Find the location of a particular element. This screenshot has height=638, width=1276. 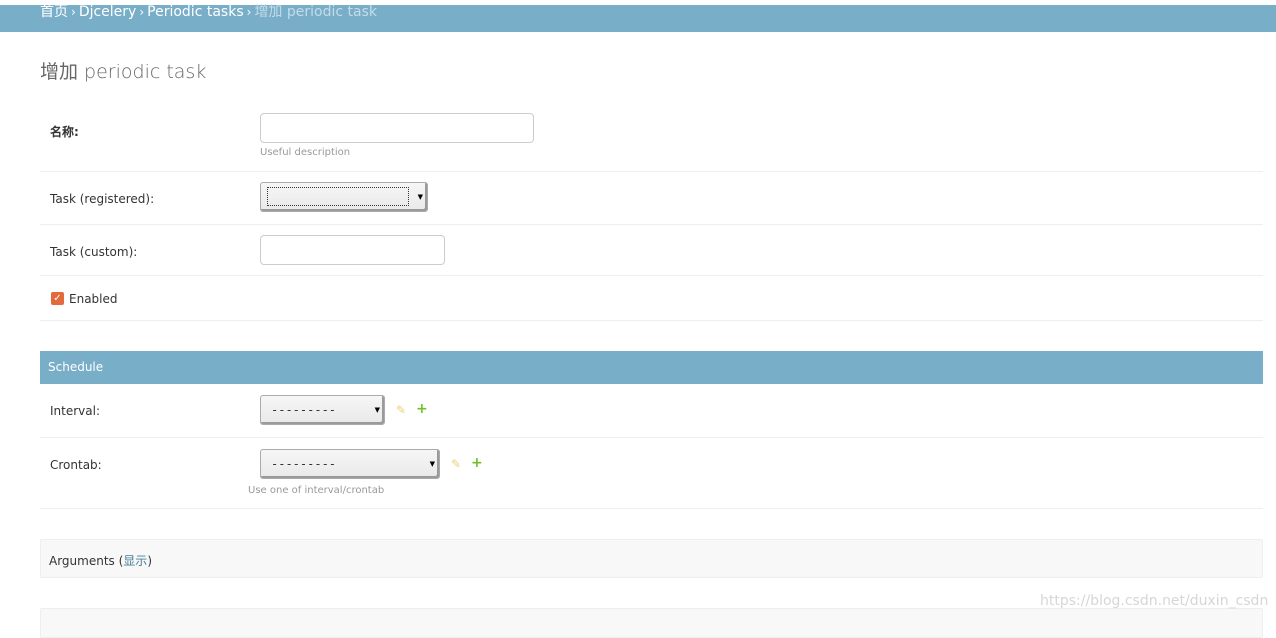

name-label: 名称: is located at coordinates (64, 132).